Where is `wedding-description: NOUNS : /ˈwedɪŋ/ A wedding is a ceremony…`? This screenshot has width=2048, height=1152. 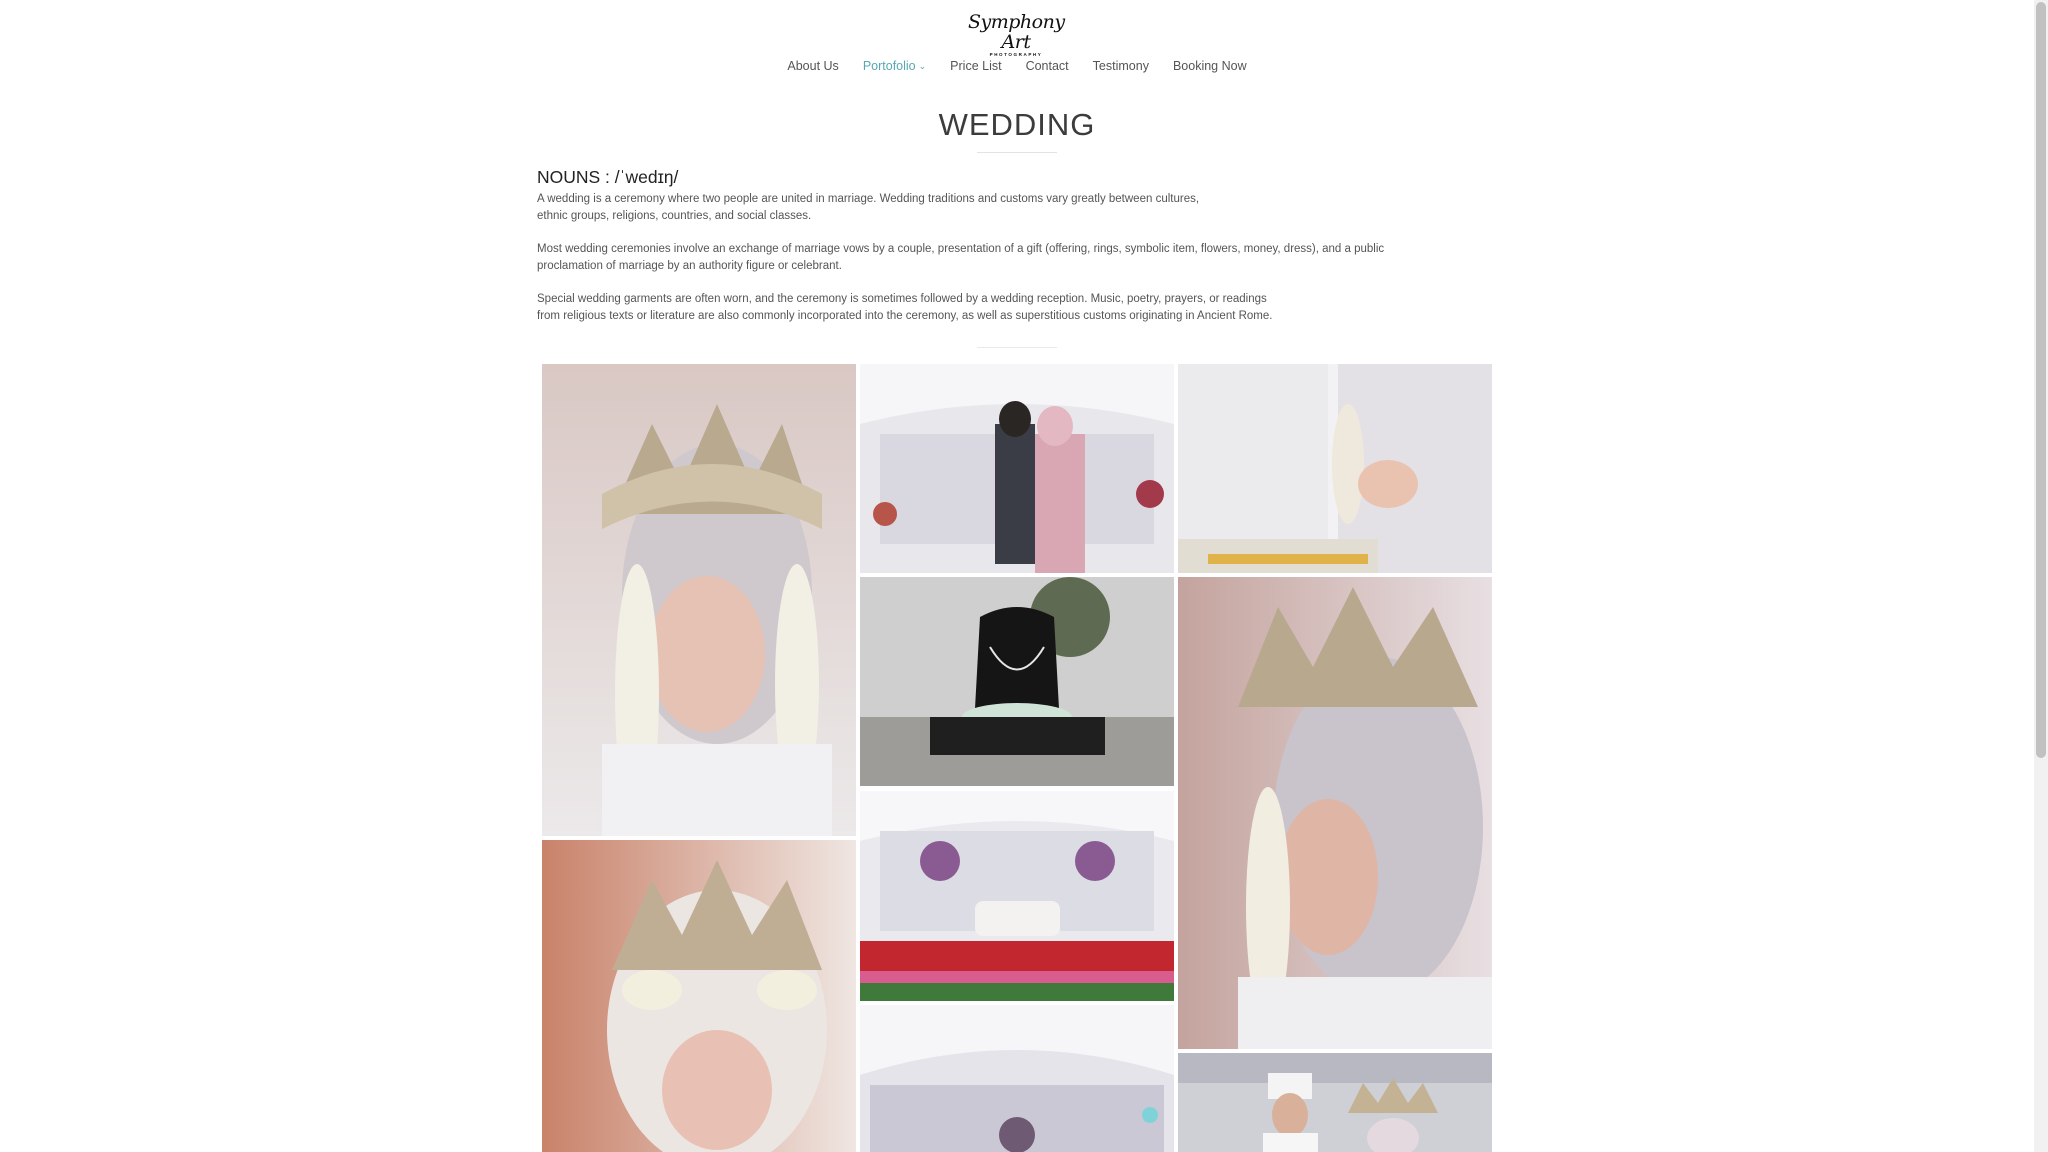
wedding-description: NOUNS : /ˈwedɪŋ/ A wedding is a ceremony… is located at coordinates (1017, 253).